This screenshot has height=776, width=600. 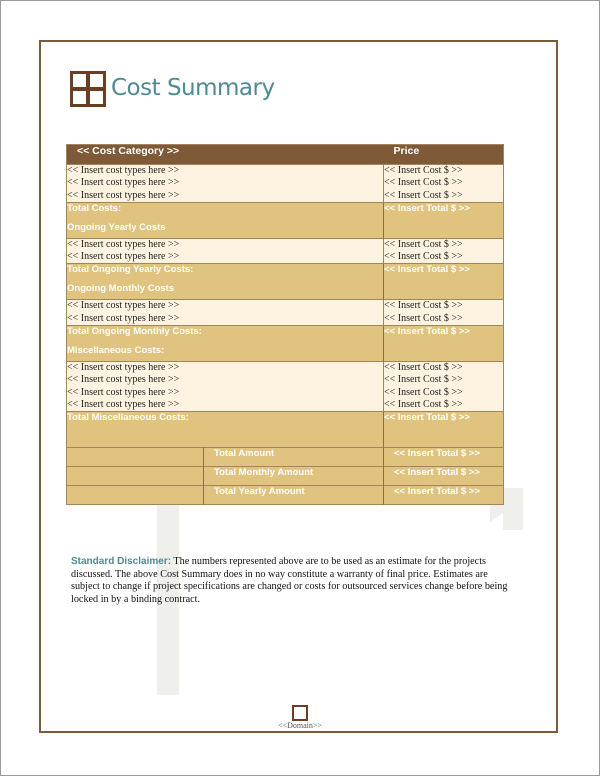 I want to click on section-total-label: Total Ongoing Monthly Costs:, so click(x=134, y=332).